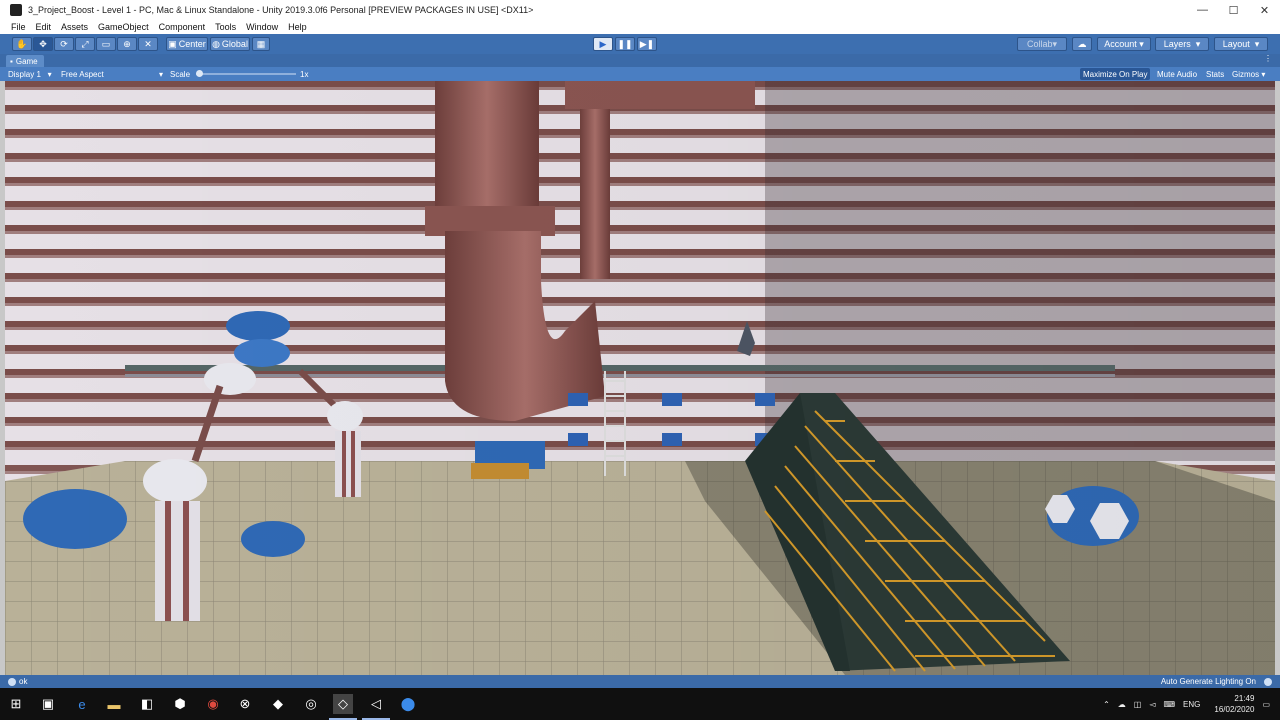  I want to click on maximize-icon: ☐, so click(1233, 10).